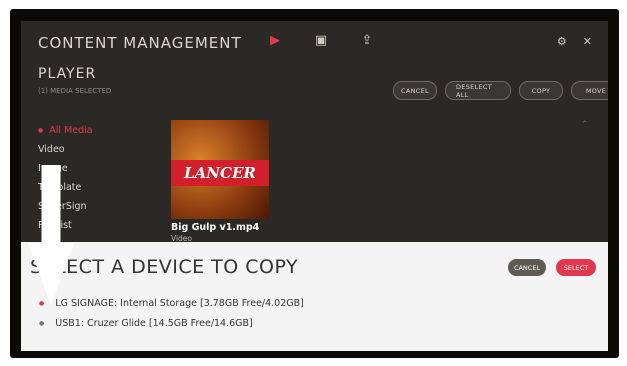  I want to click on media-name: Big Gulp v1.mp4, so click(215, 227).